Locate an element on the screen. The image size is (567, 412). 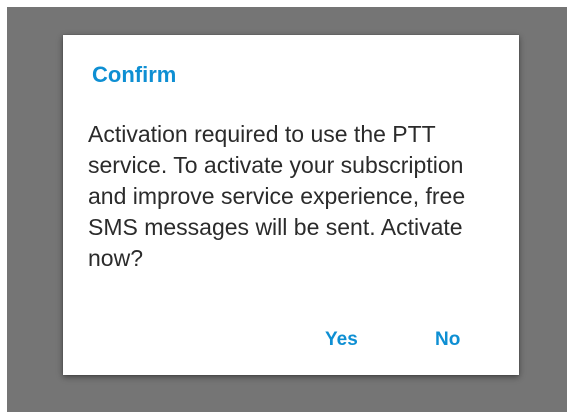
dialog-actions: Yes No is located at coordinates (291, 340).